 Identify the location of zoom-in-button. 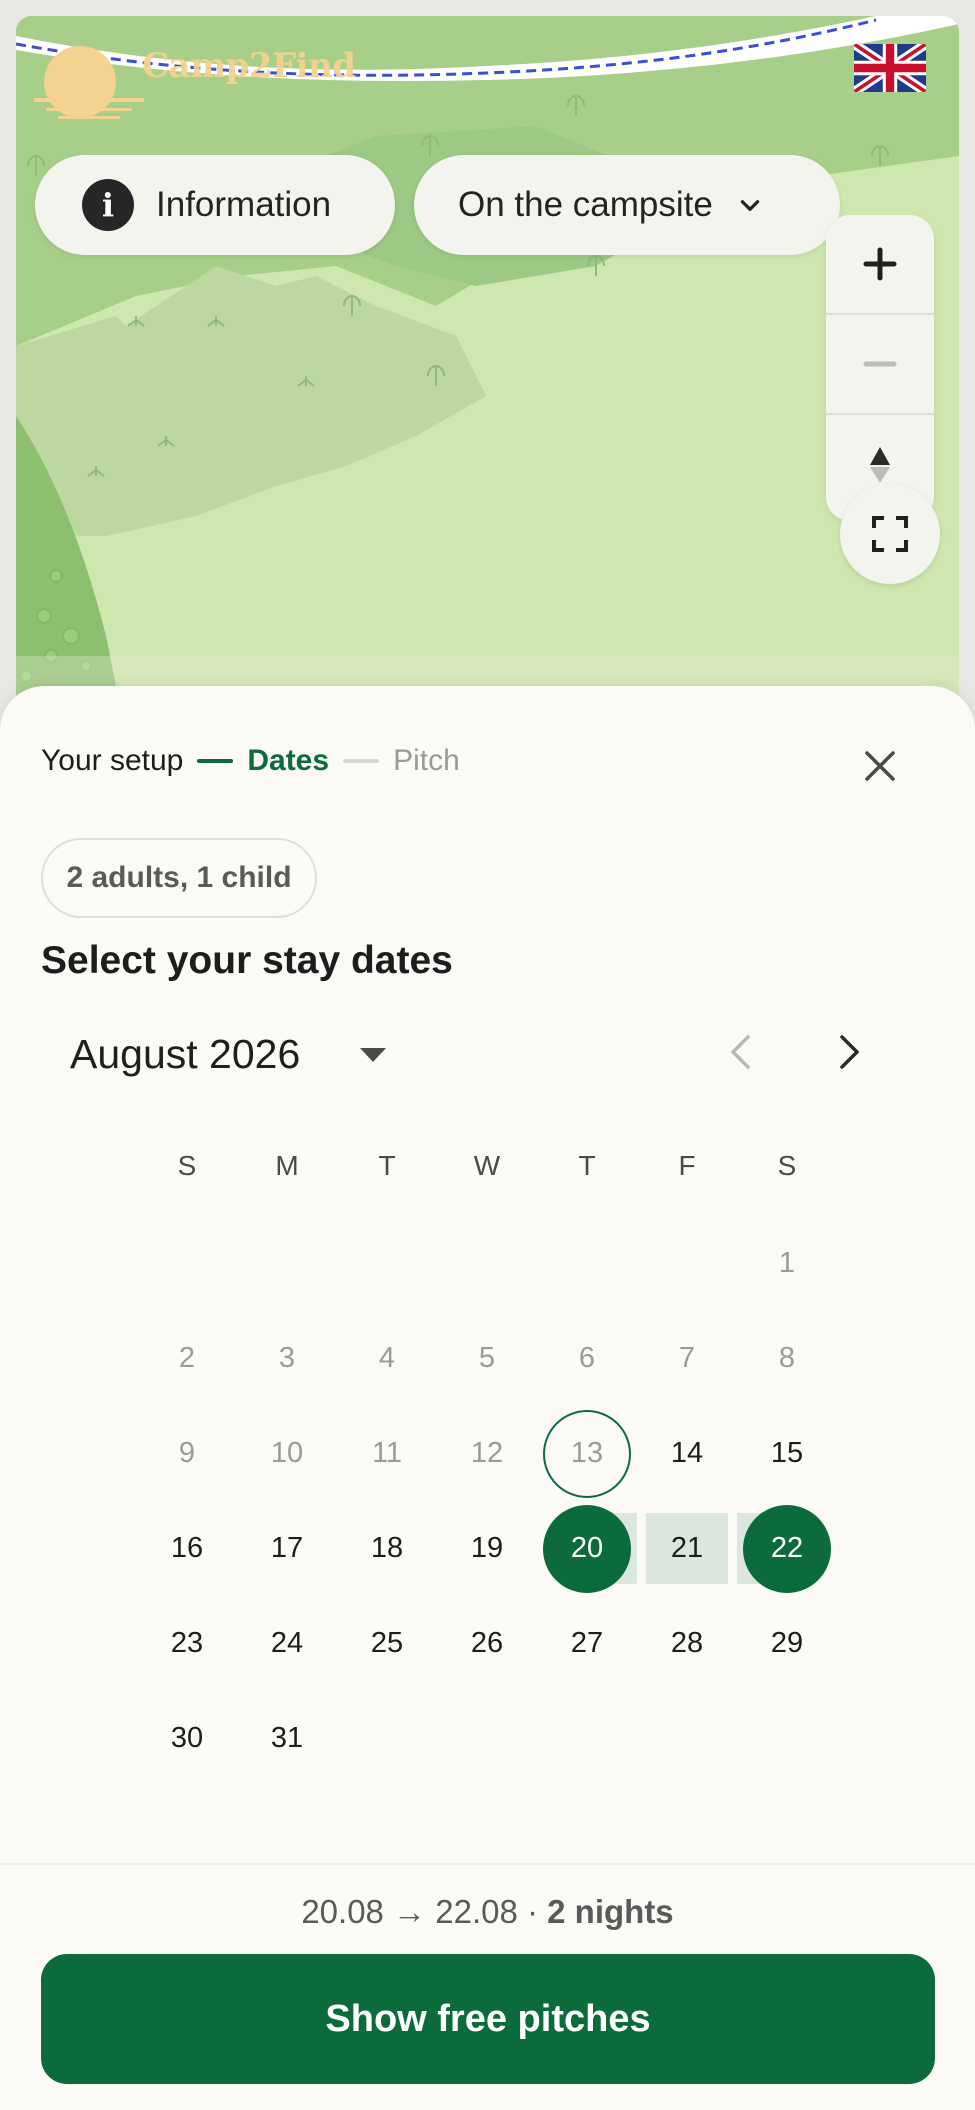
(880, 265).